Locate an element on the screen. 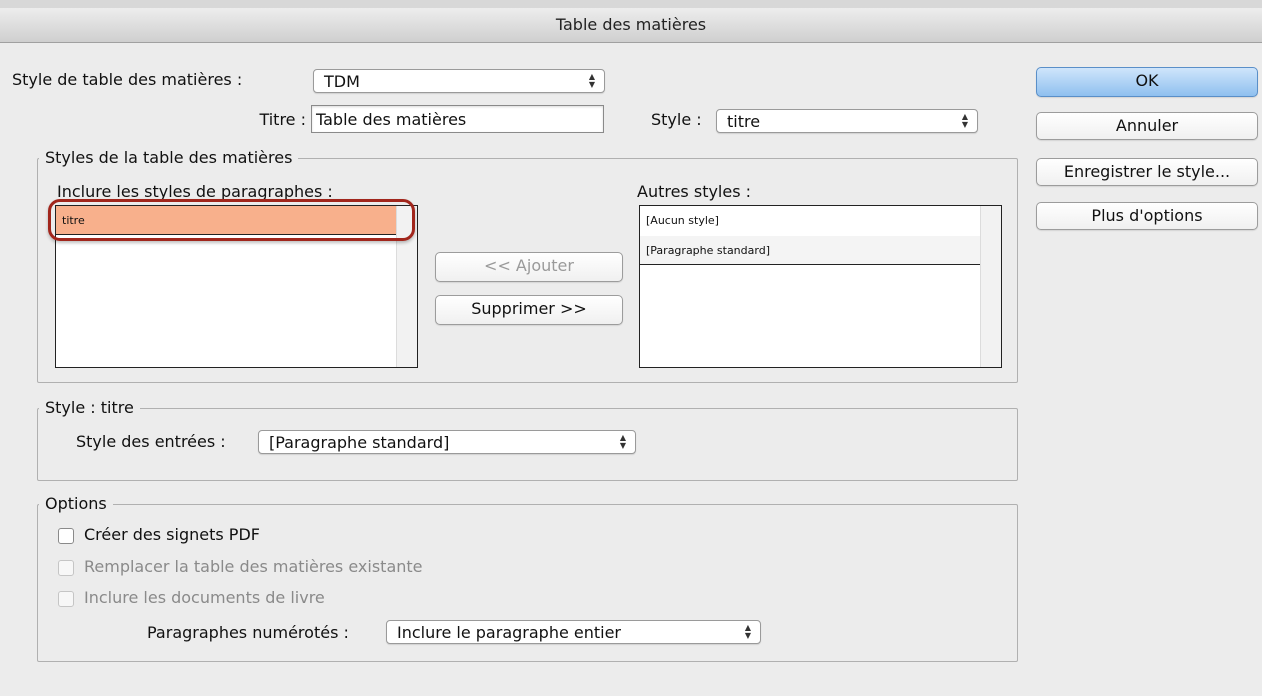 The image size is (1262, 696). toc-style-popup: TDM ▲ ▼ is located at coordinates (459, 81).